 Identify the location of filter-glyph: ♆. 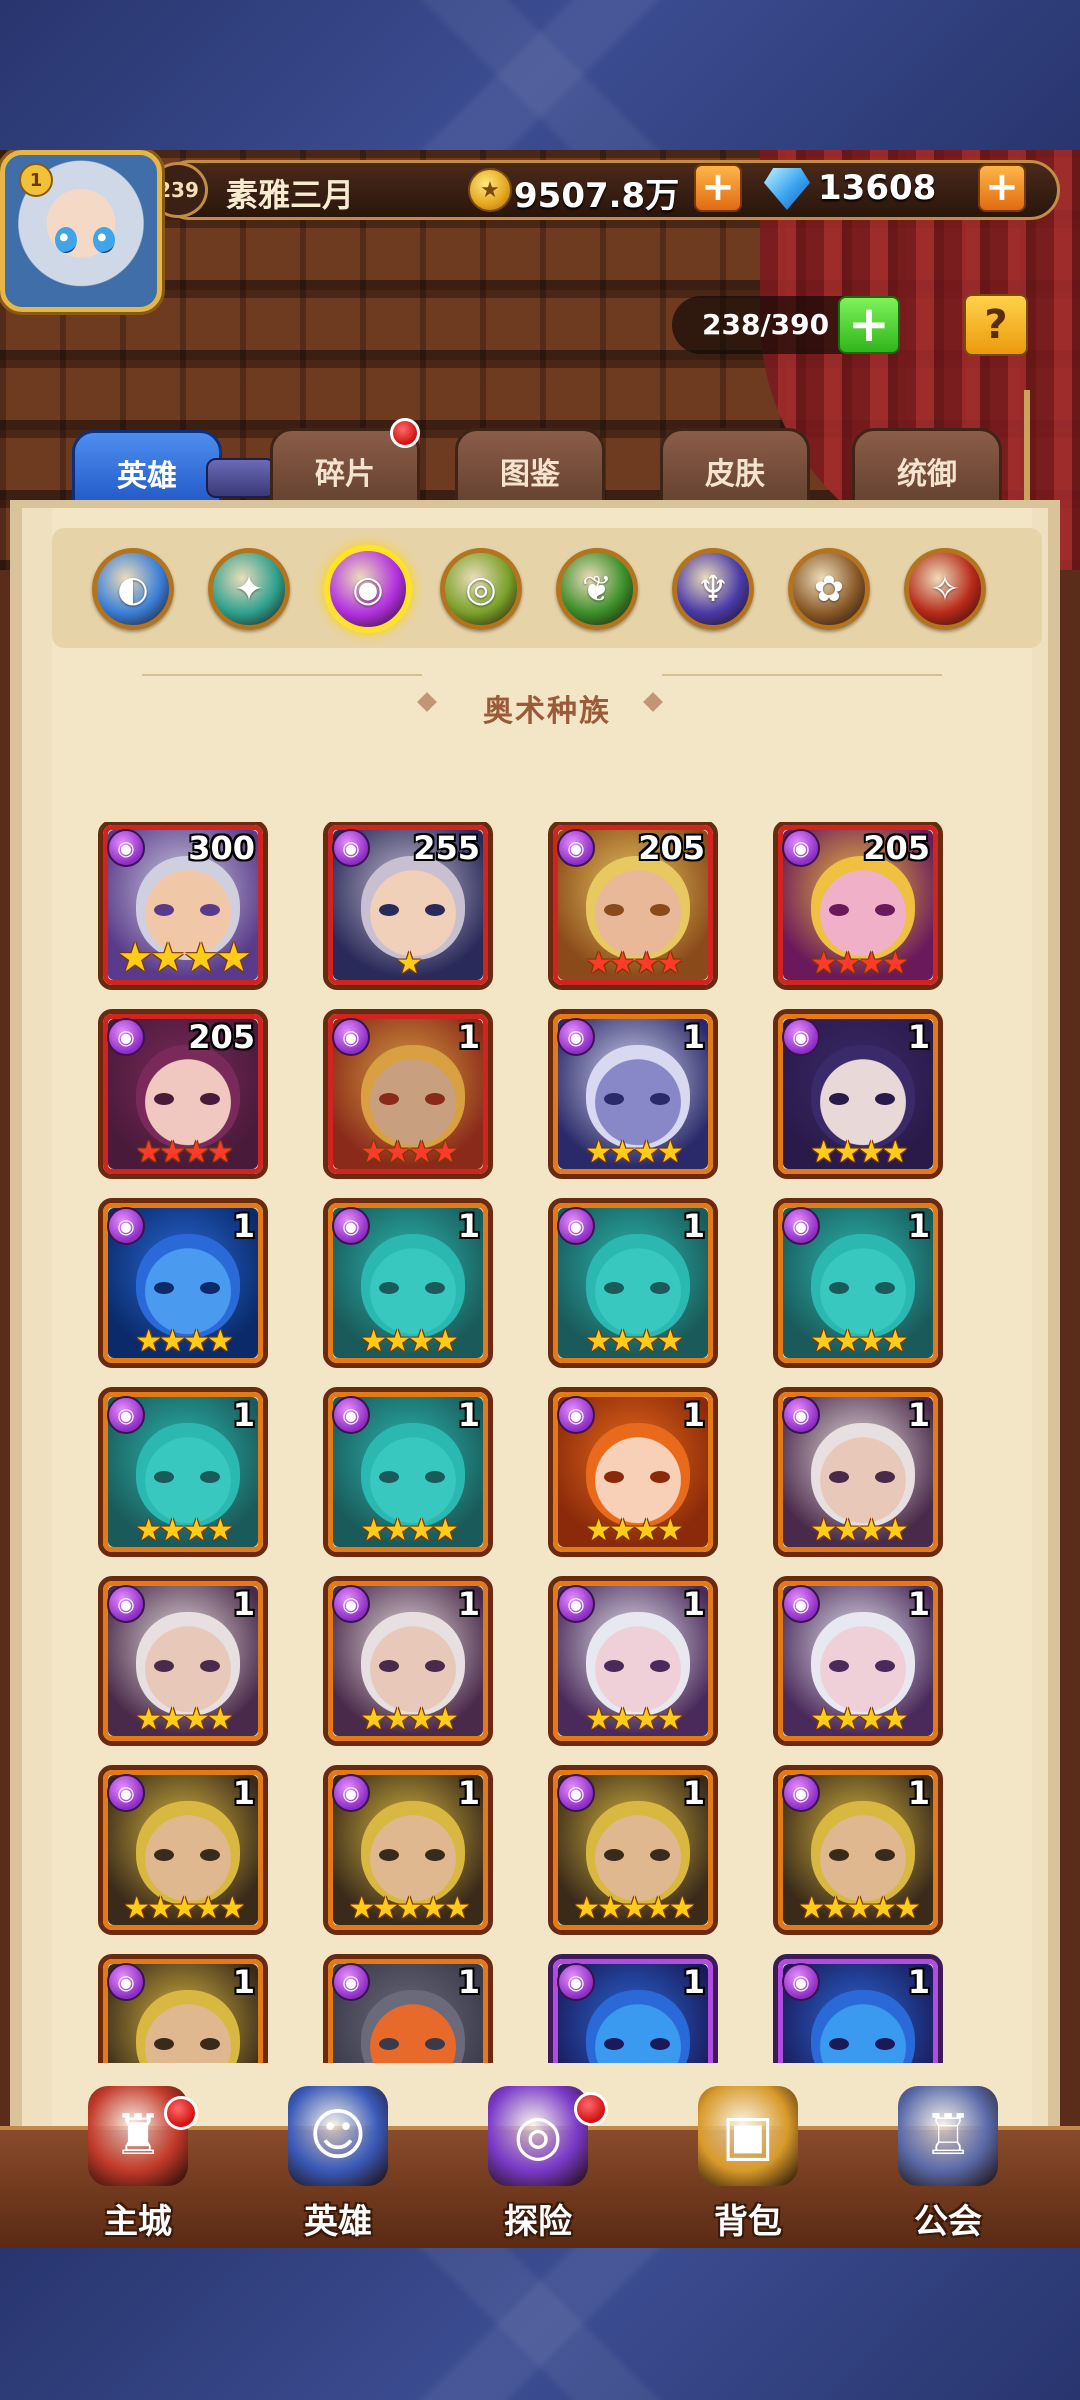
(713, 589).